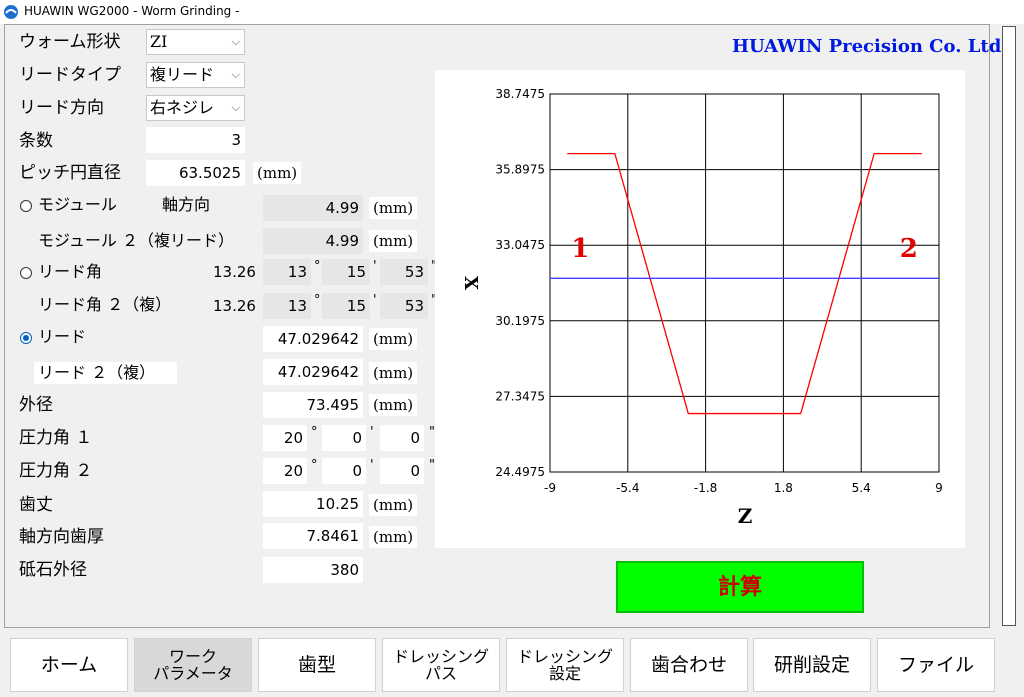  I want to click on starts-label: 条数, so click(36, 141).